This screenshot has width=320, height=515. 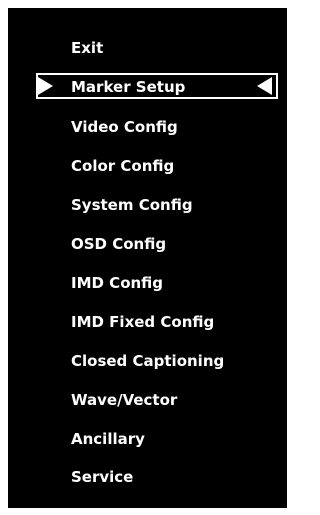 I want to click on menu-item-wave-vector: Wave/Vector, so click(x=147, y=400).